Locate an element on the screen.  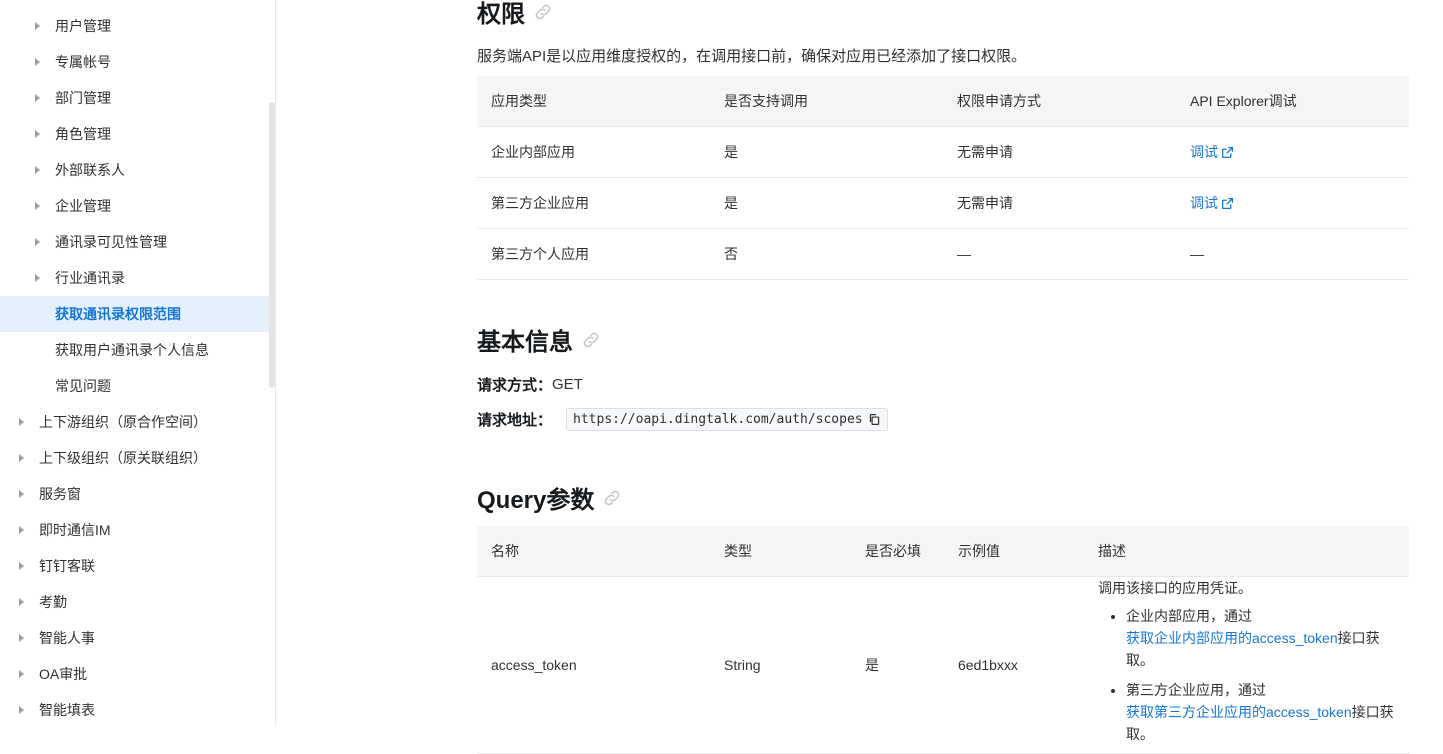
sidebar-item: 获取用户通讯录个人信息 is located at coordinates (135, 350).